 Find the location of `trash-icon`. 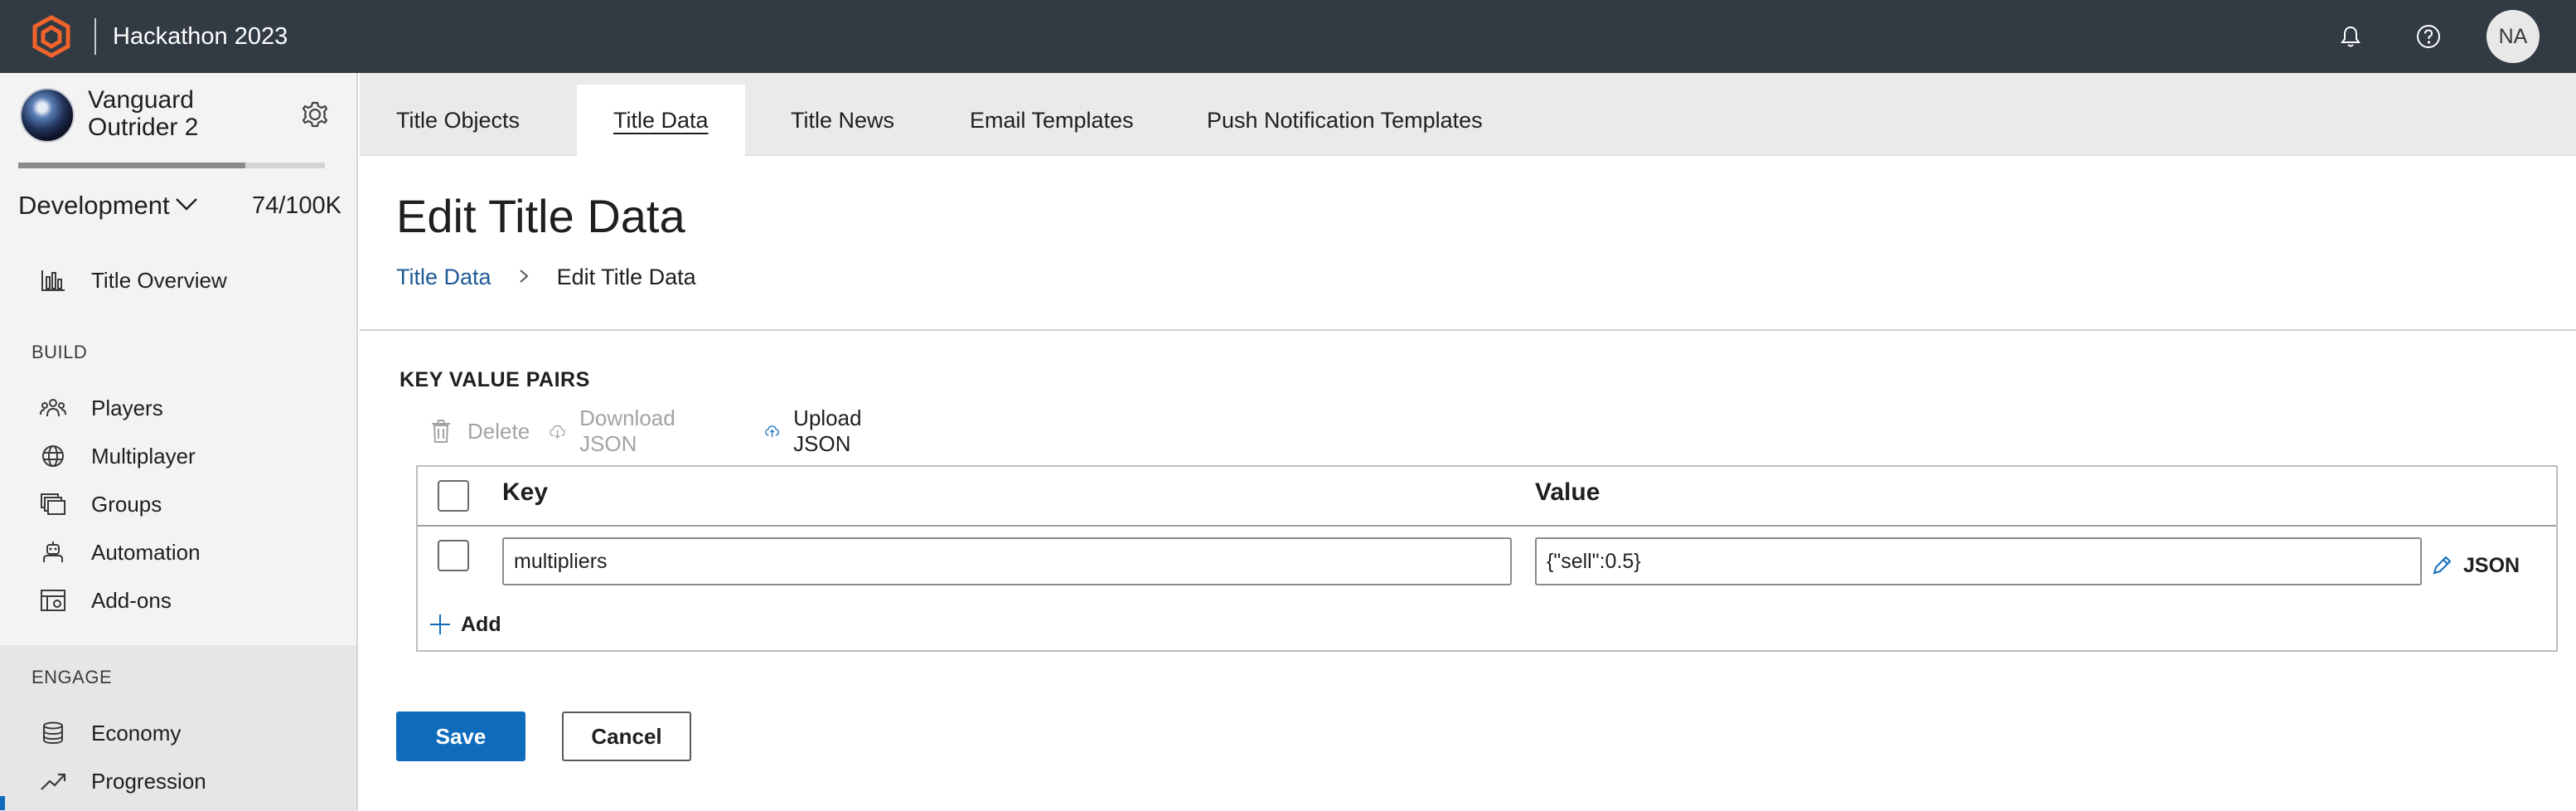

trash-icon is located at coordinates (441, 431).